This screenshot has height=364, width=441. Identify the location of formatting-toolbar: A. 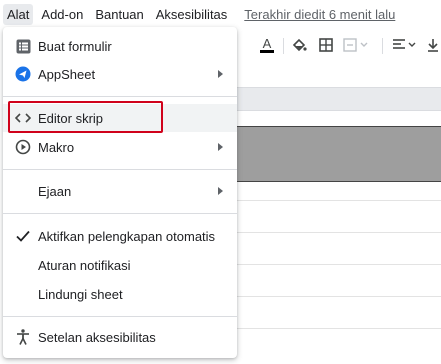
(338, 45).